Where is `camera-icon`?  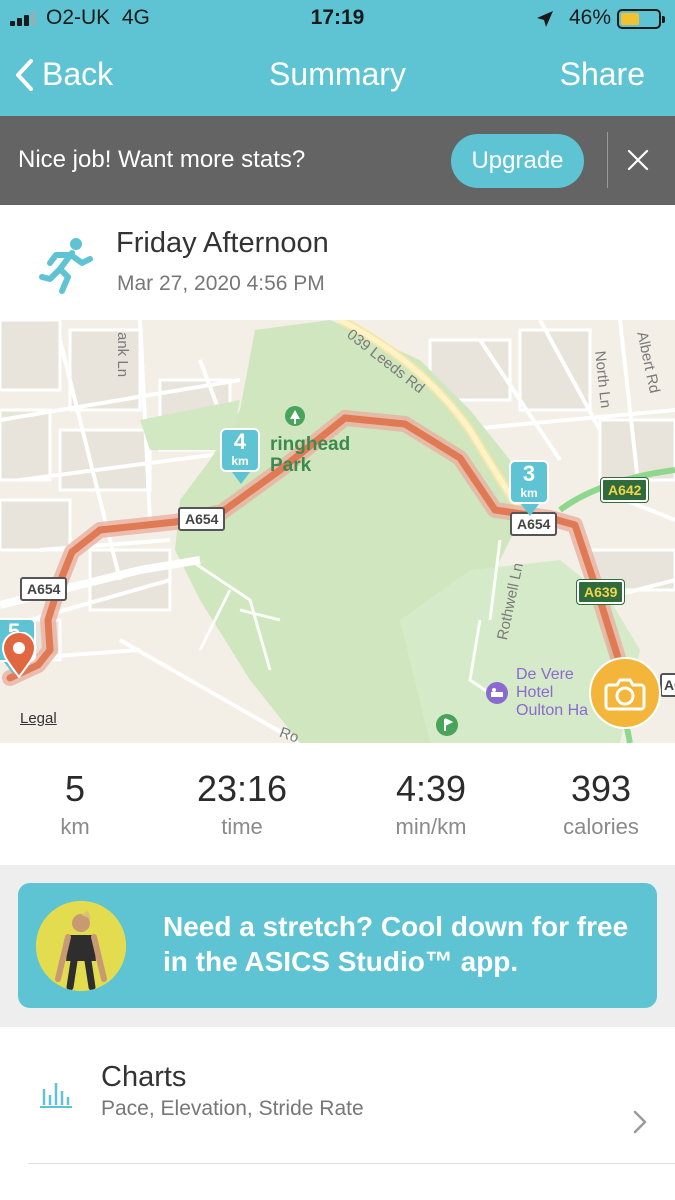
camera-icon is located at coordinates (625, 694).